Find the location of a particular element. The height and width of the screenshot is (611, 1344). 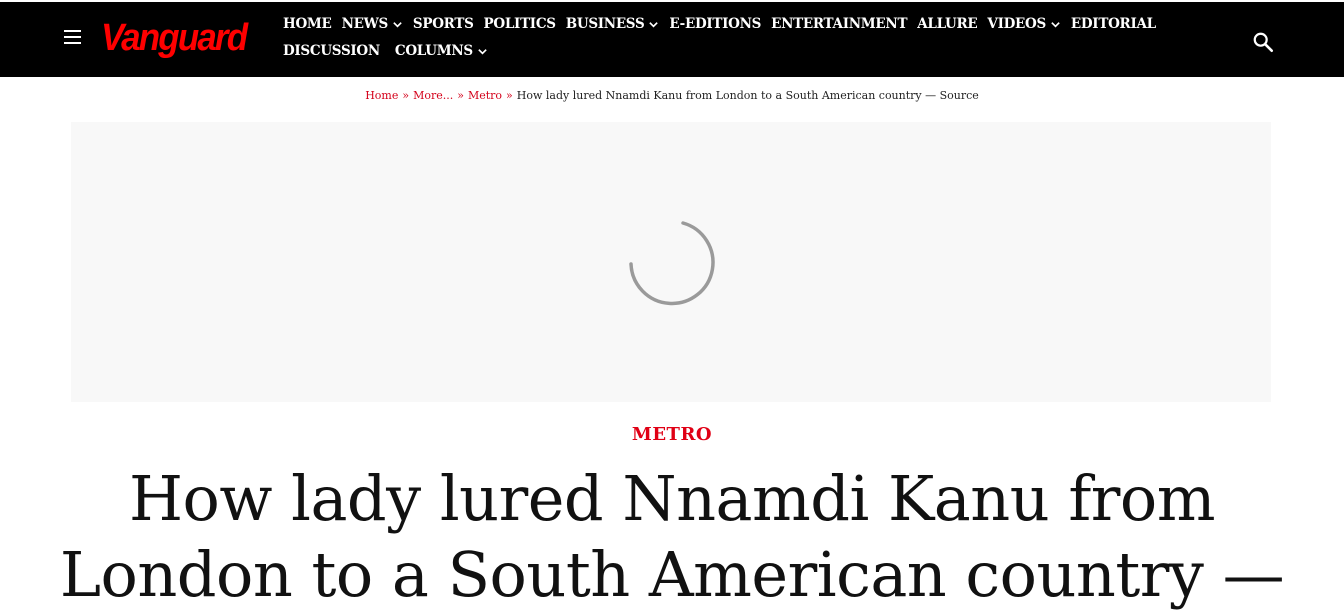

nav-item-business: BUSINESS is located at coordinates (613, 24).